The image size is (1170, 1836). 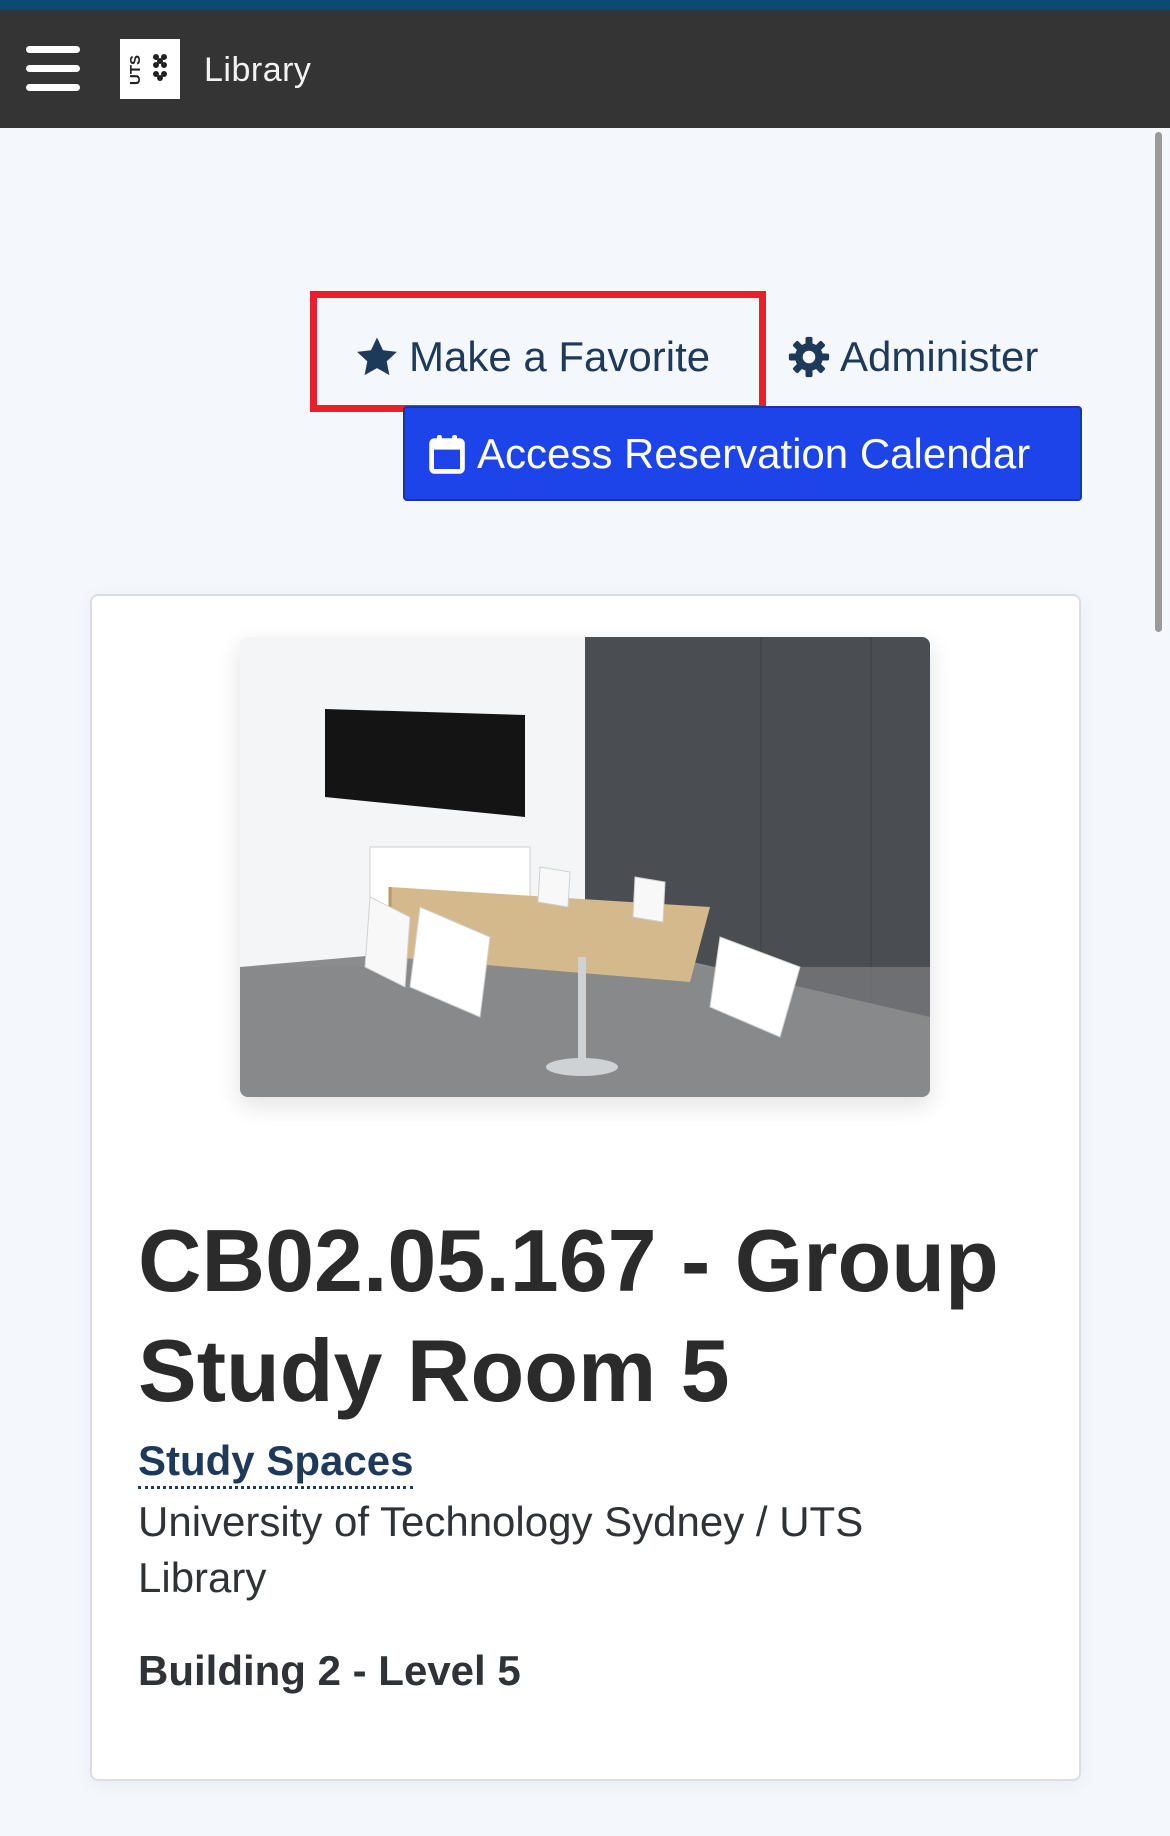 I want to click on uts-logo: UTS, so click(x=150, y=69).